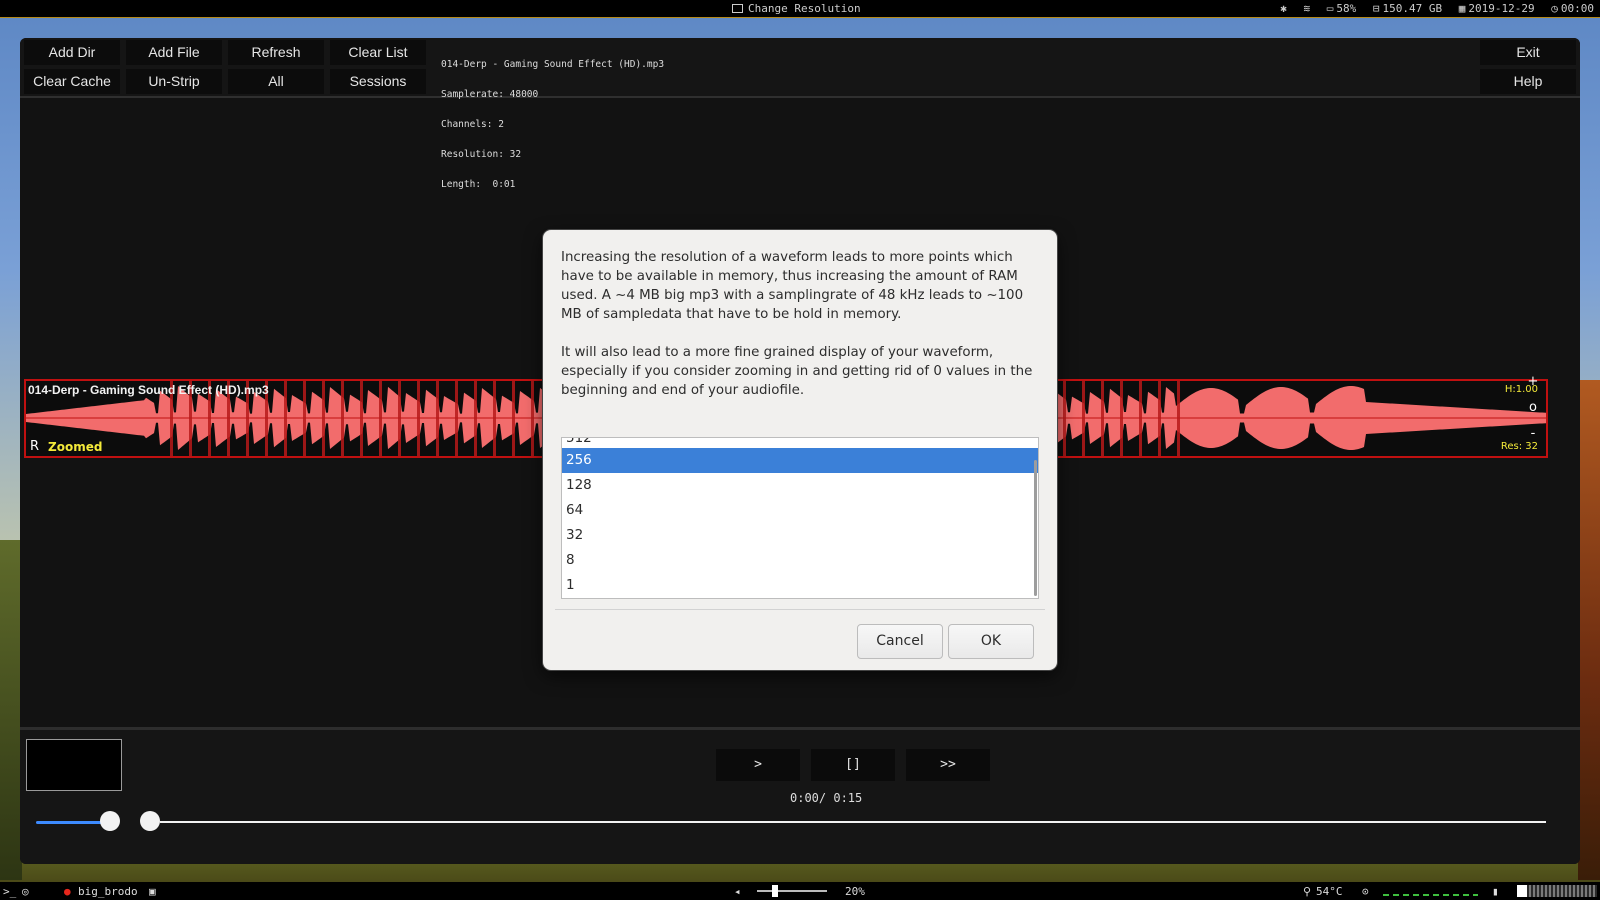 This screenshot has width=1600, height=900. I want to click on help-button: Help, so click(1528, 81).